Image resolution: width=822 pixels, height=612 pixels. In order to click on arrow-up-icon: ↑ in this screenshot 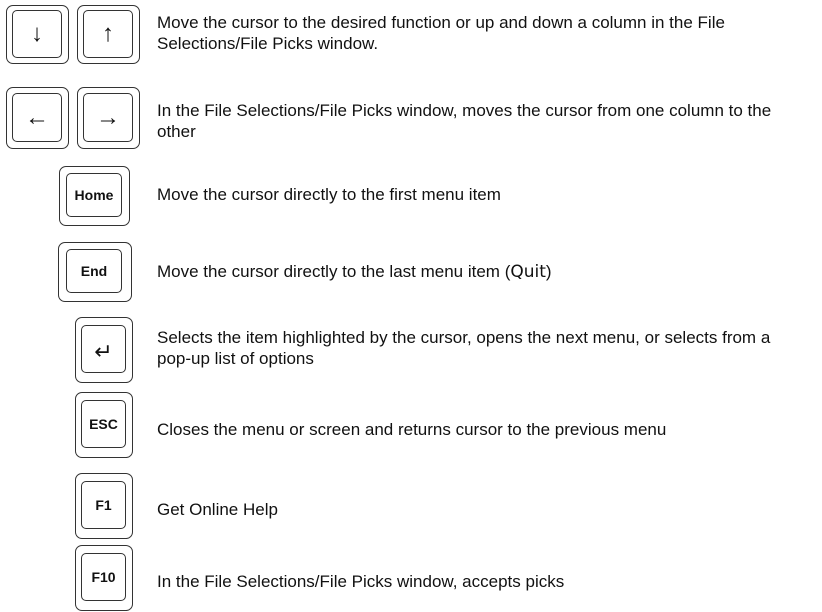, I will do `click(108, 33)`.